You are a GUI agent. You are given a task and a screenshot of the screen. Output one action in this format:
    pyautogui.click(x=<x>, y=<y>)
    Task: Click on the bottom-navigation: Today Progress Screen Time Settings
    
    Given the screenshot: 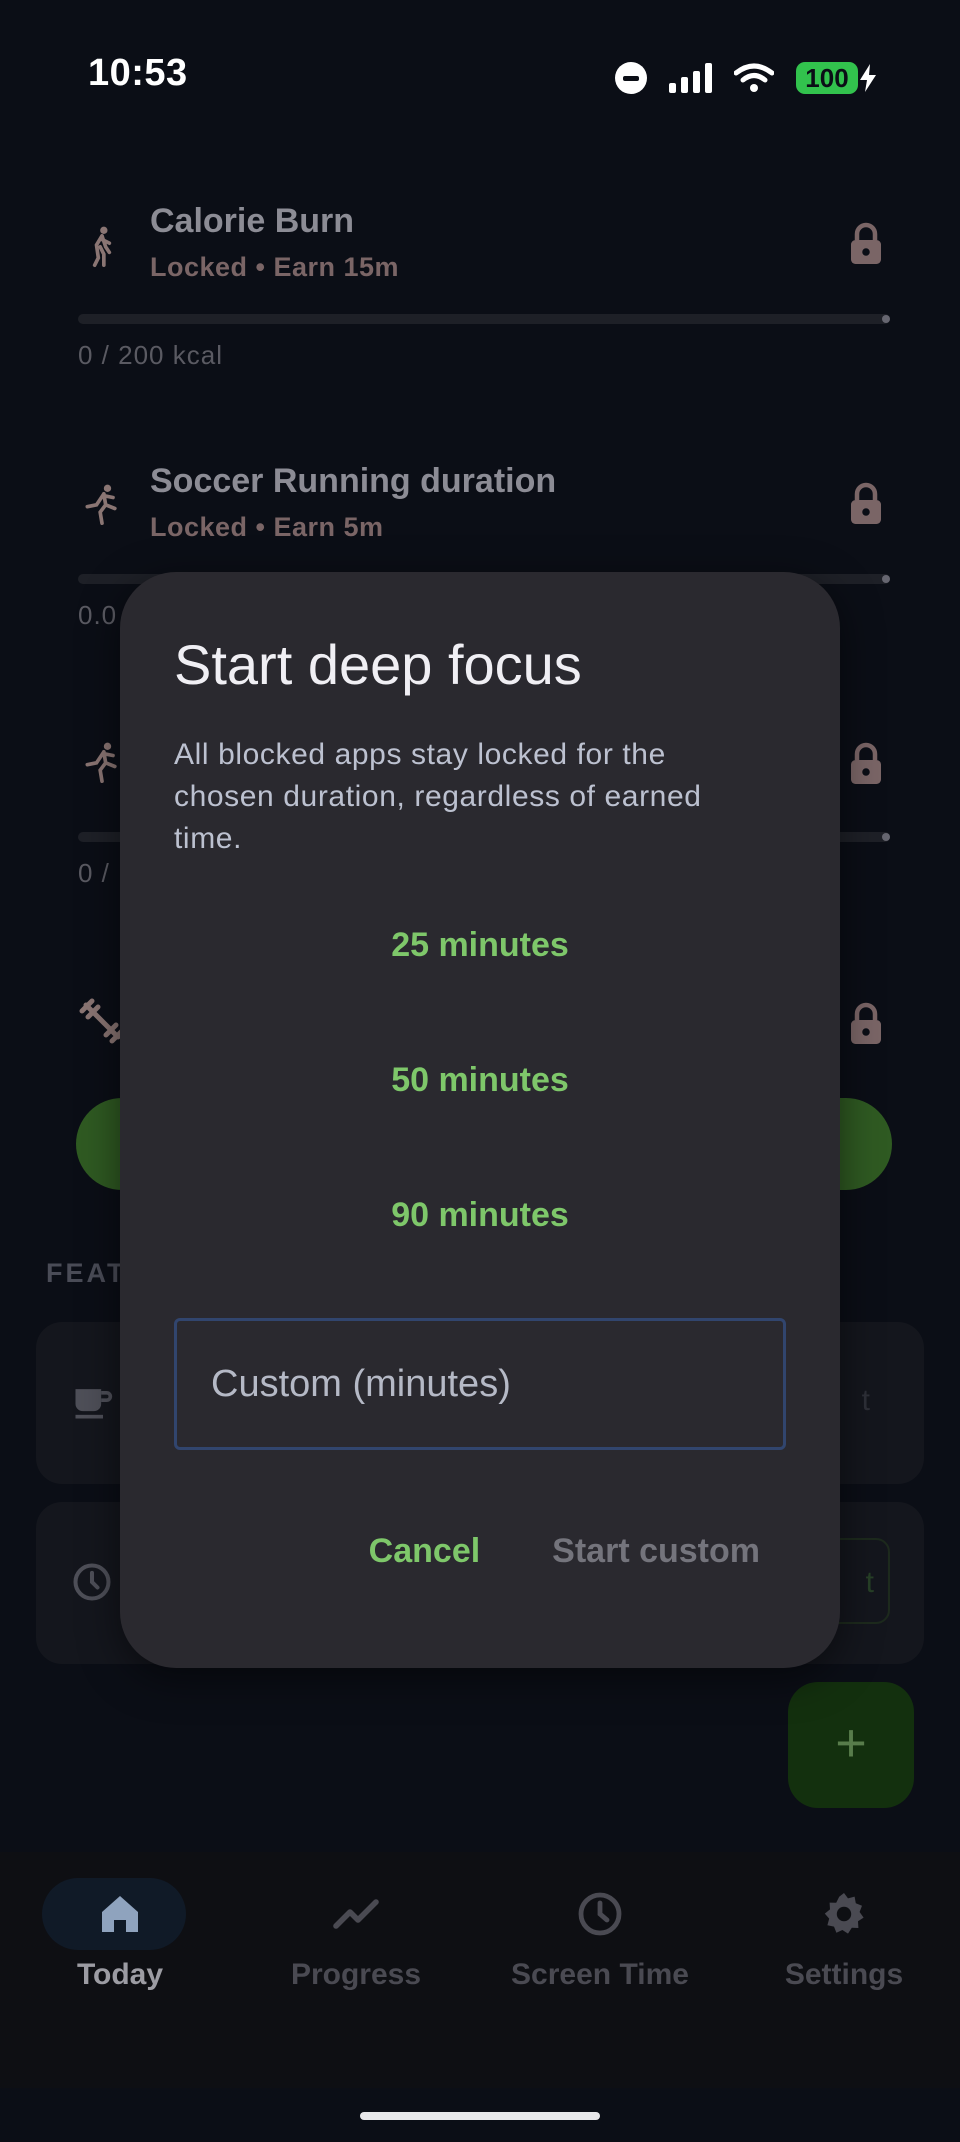 What is the action you would take?
    pyautogui.click(x=480, y=1970)
    